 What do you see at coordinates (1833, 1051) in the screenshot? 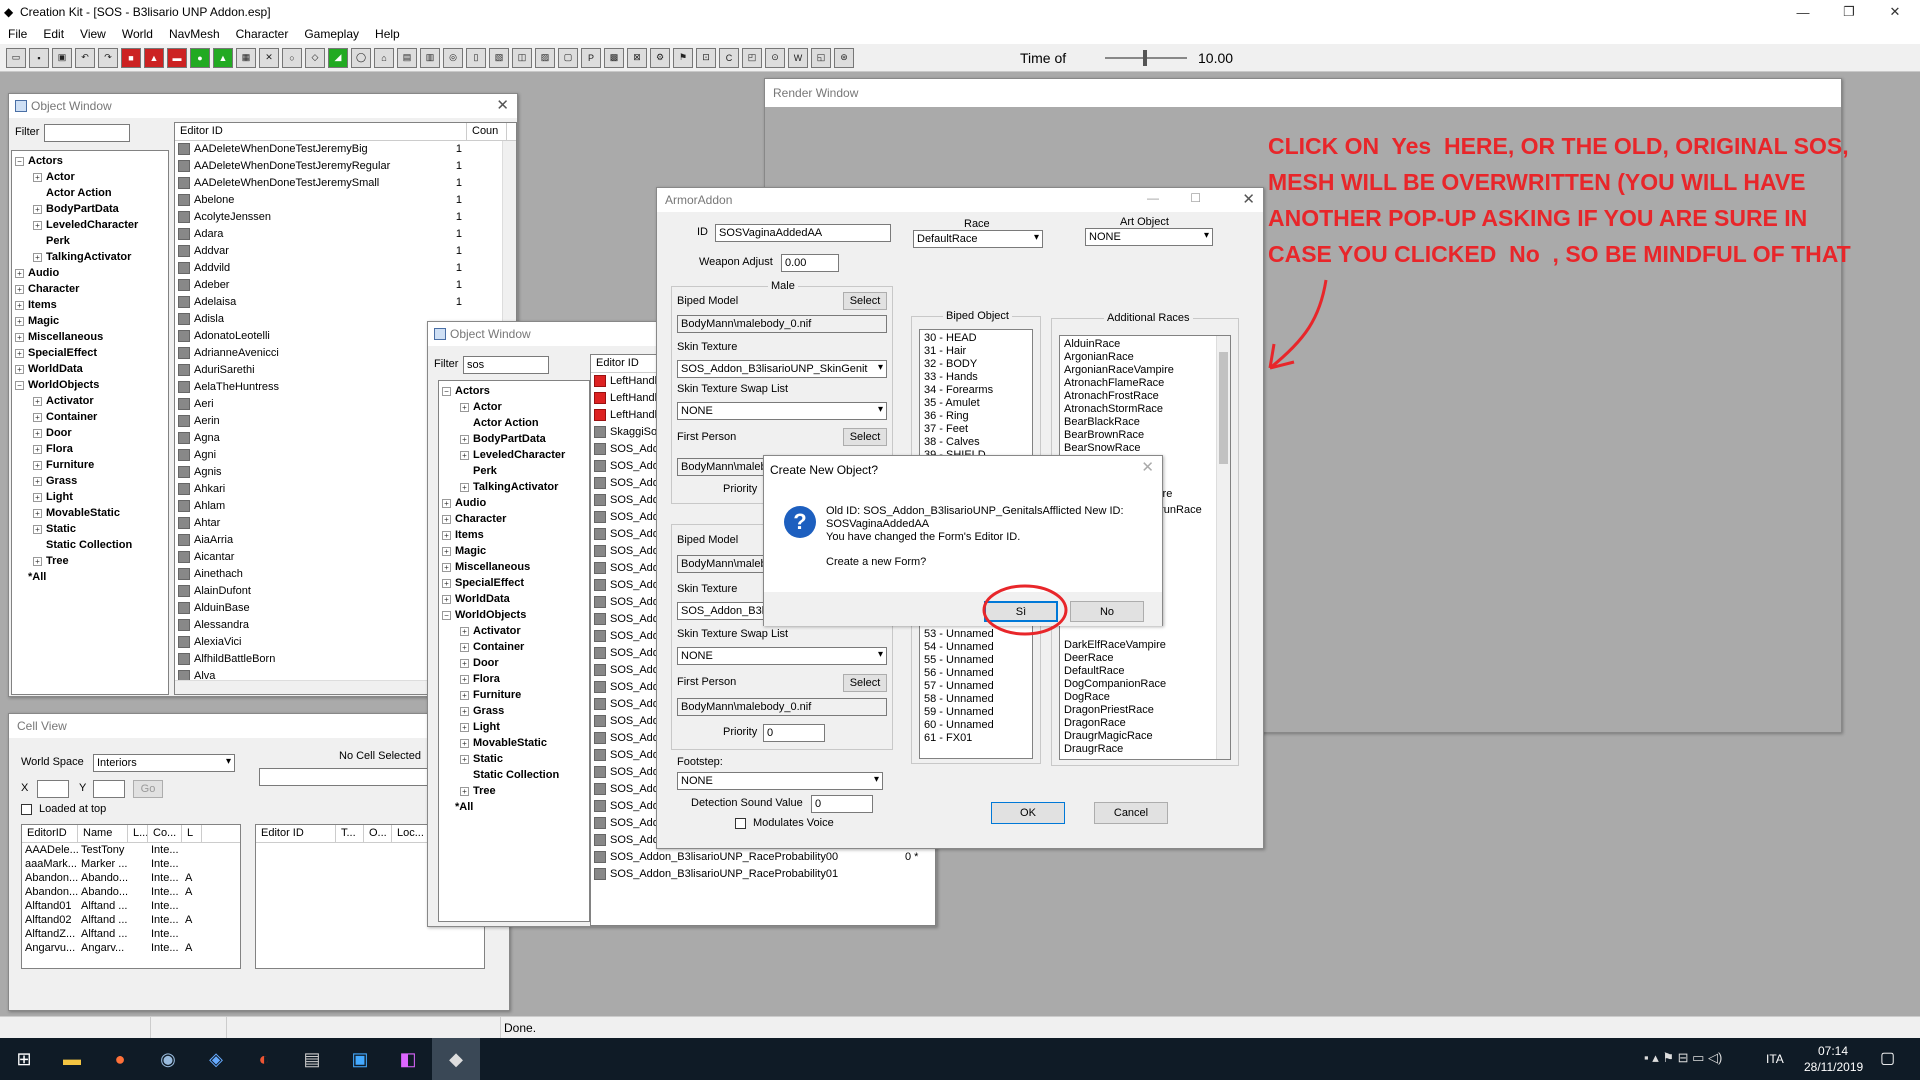
I see `clock-time: 07:14` at bounding box center [1833, 1051].